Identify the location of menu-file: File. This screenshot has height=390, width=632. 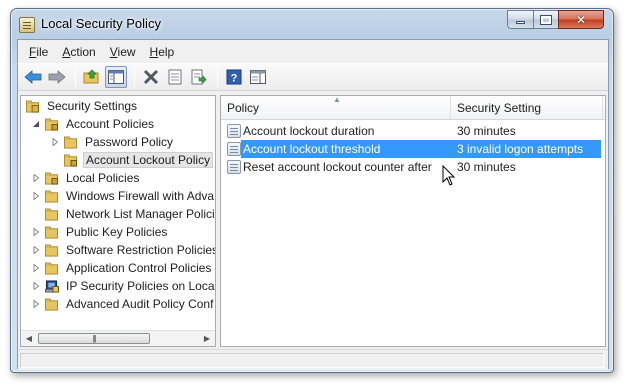
(38, 52).